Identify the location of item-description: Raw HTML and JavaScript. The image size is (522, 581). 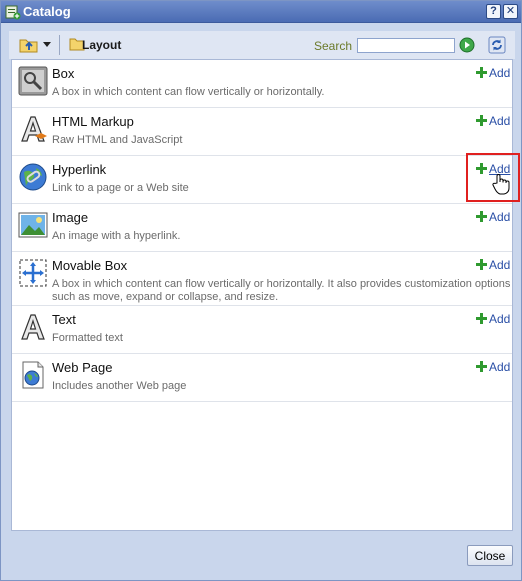
(117, 140).